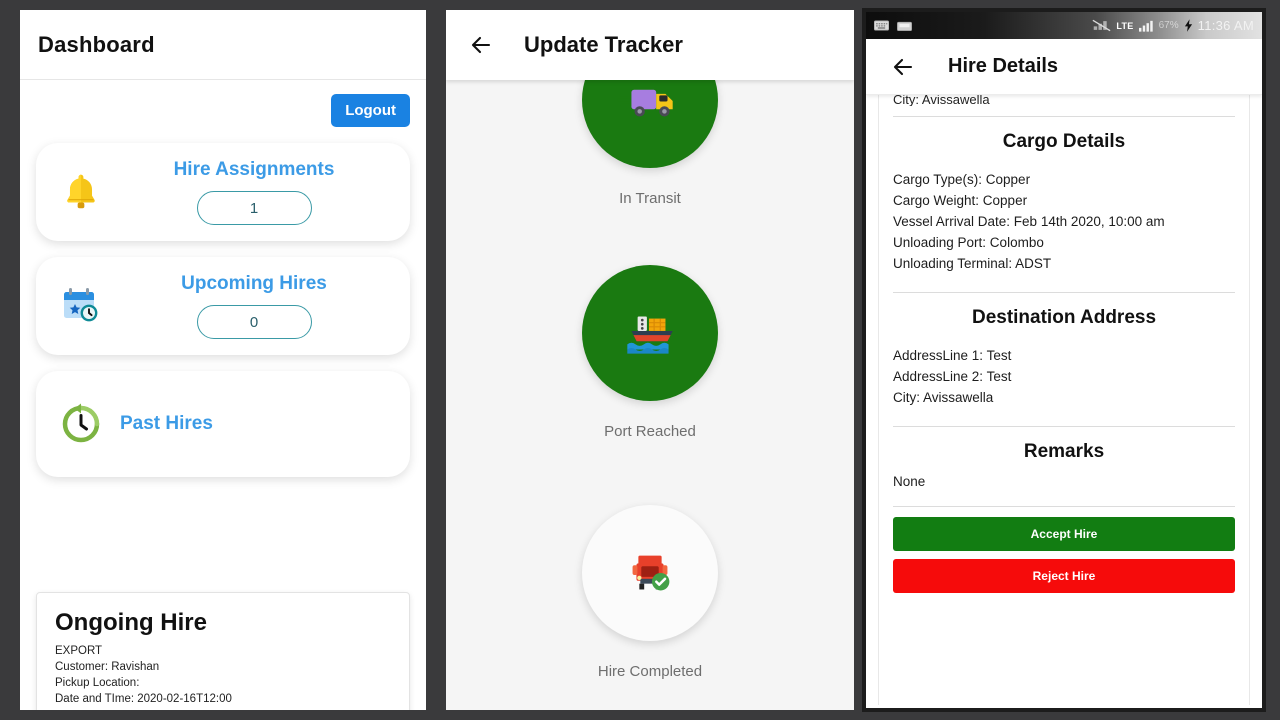  What do you see at coordinates (1064, 576) in the screenshot?
I see `reject-hire-button: Reject Hire` at bounding box center [1064, 576].